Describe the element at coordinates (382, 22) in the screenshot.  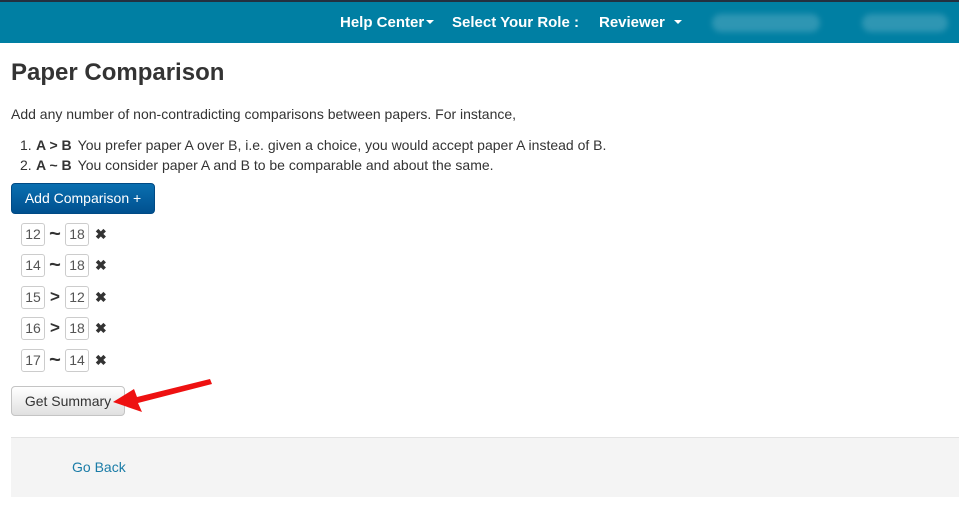
I see `help-center-label: Help Center` at that location.